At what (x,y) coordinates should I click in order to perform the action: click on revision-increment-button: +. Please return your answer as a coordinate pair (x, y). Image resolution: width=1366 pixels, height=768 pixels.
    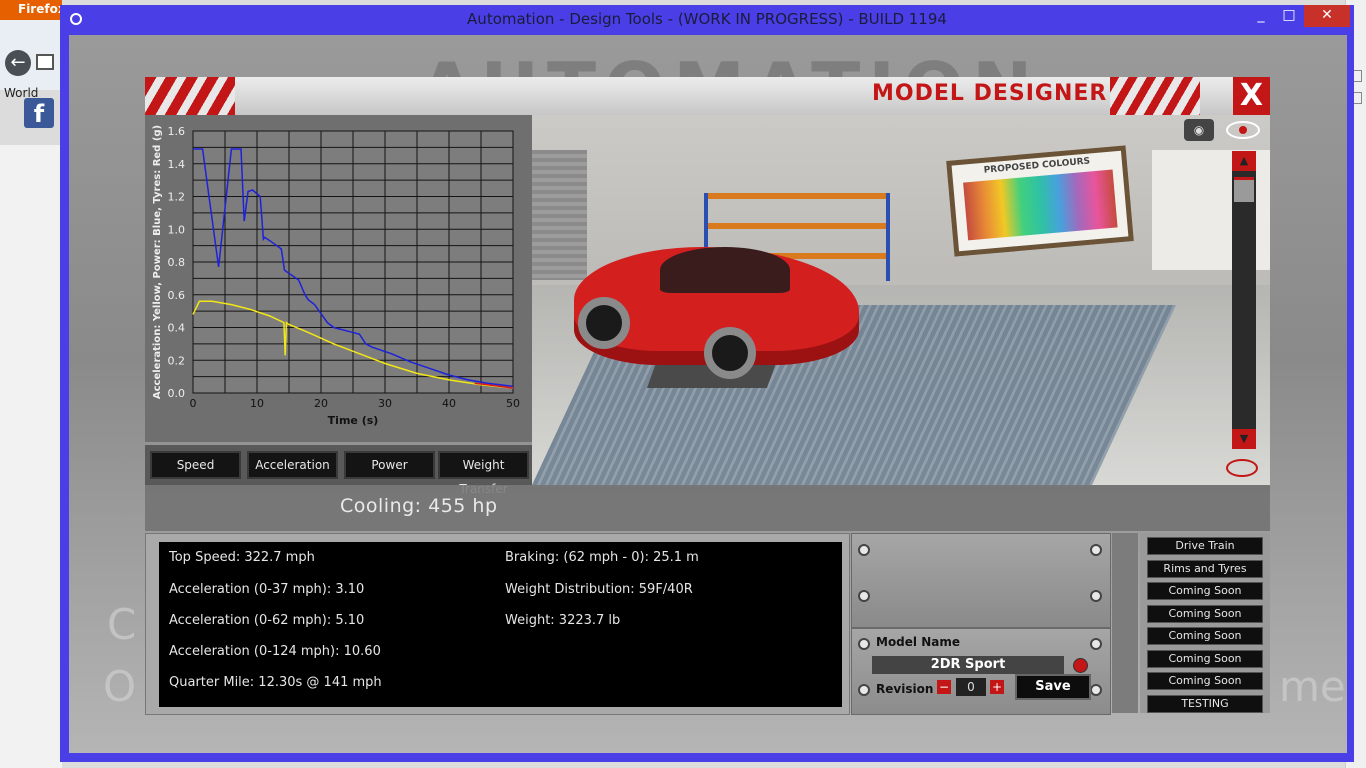
    Looking at the image, I should click on (997, 687).